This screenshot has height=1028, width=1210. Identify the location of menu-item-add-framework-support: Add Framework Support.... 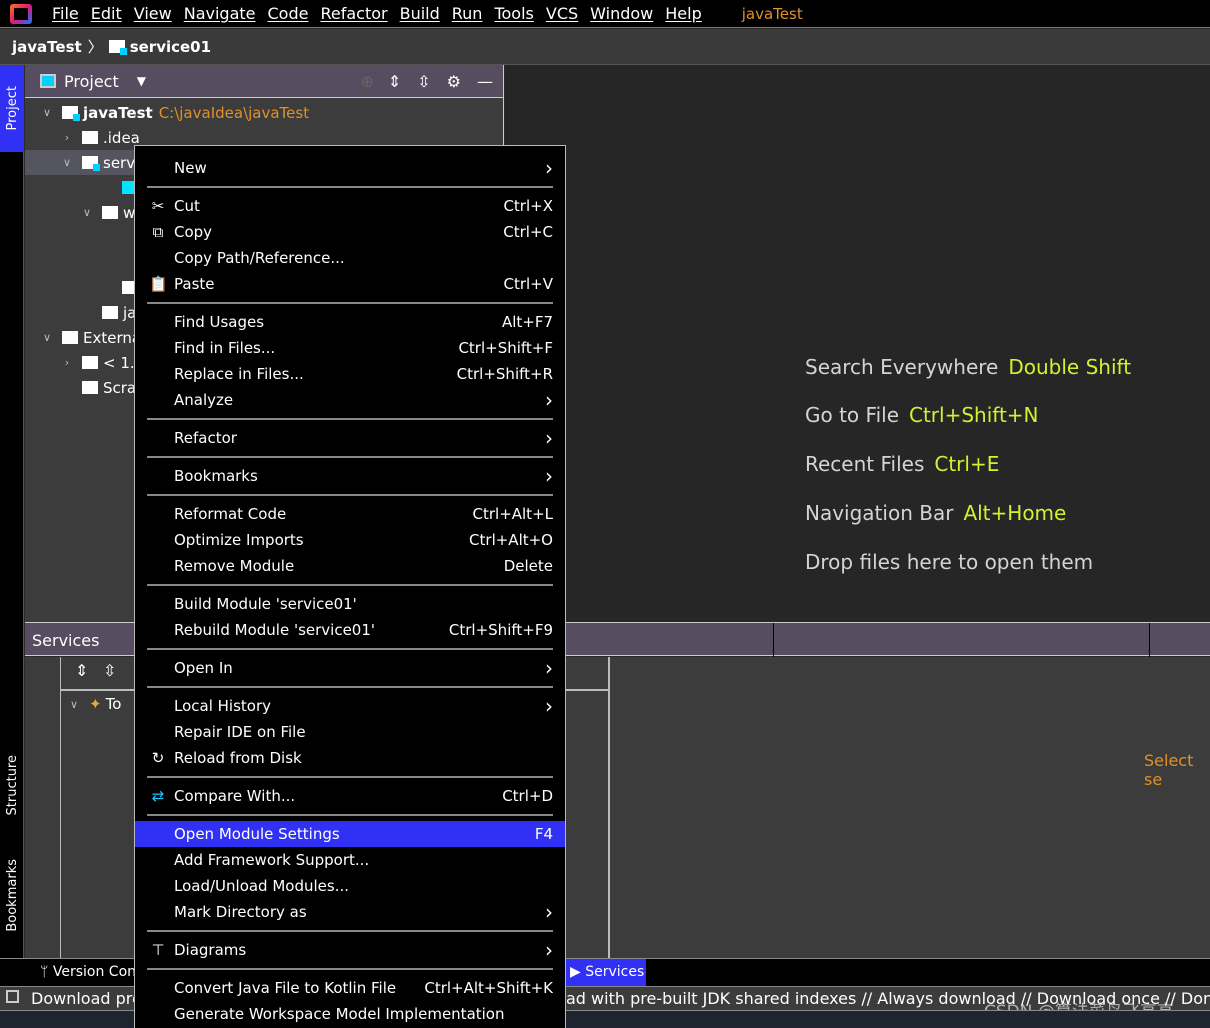
(350, 860).